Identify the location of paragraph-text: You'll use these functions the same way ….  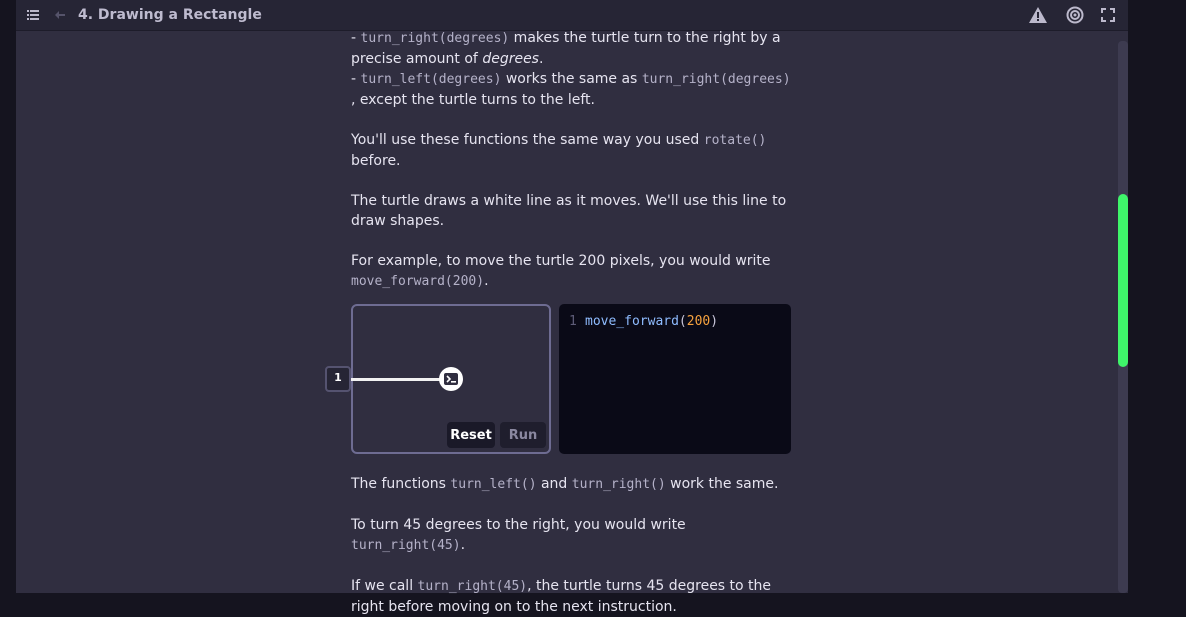
(527, 140).